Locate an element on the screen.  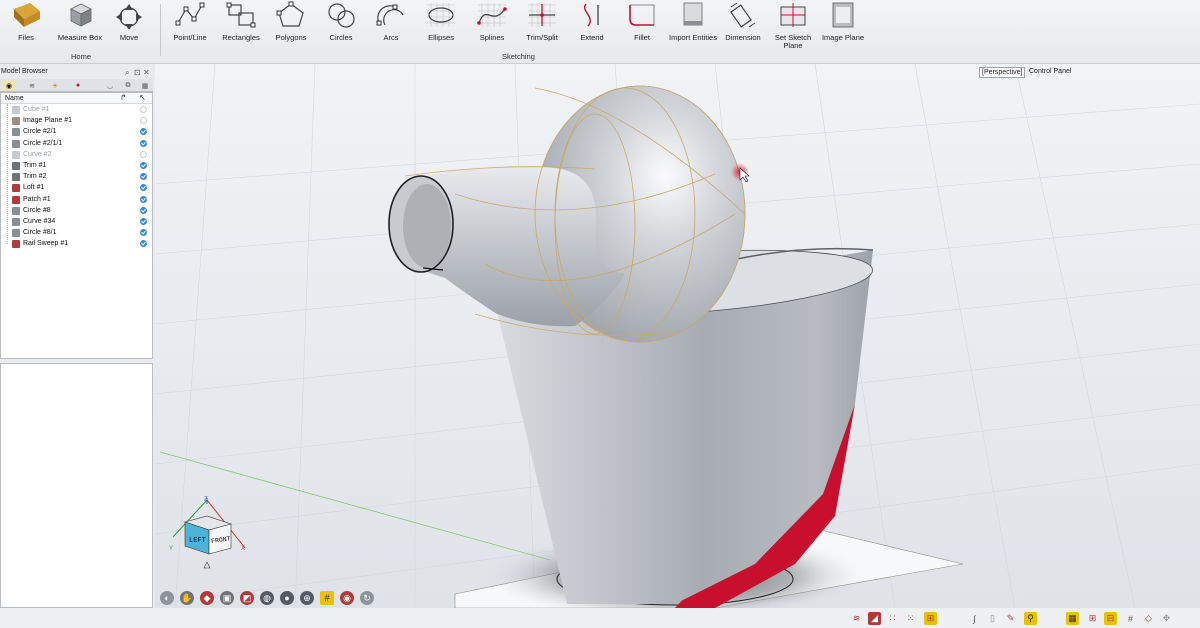
move-small-icon: ✥ is located at coordinates (1166, 618).